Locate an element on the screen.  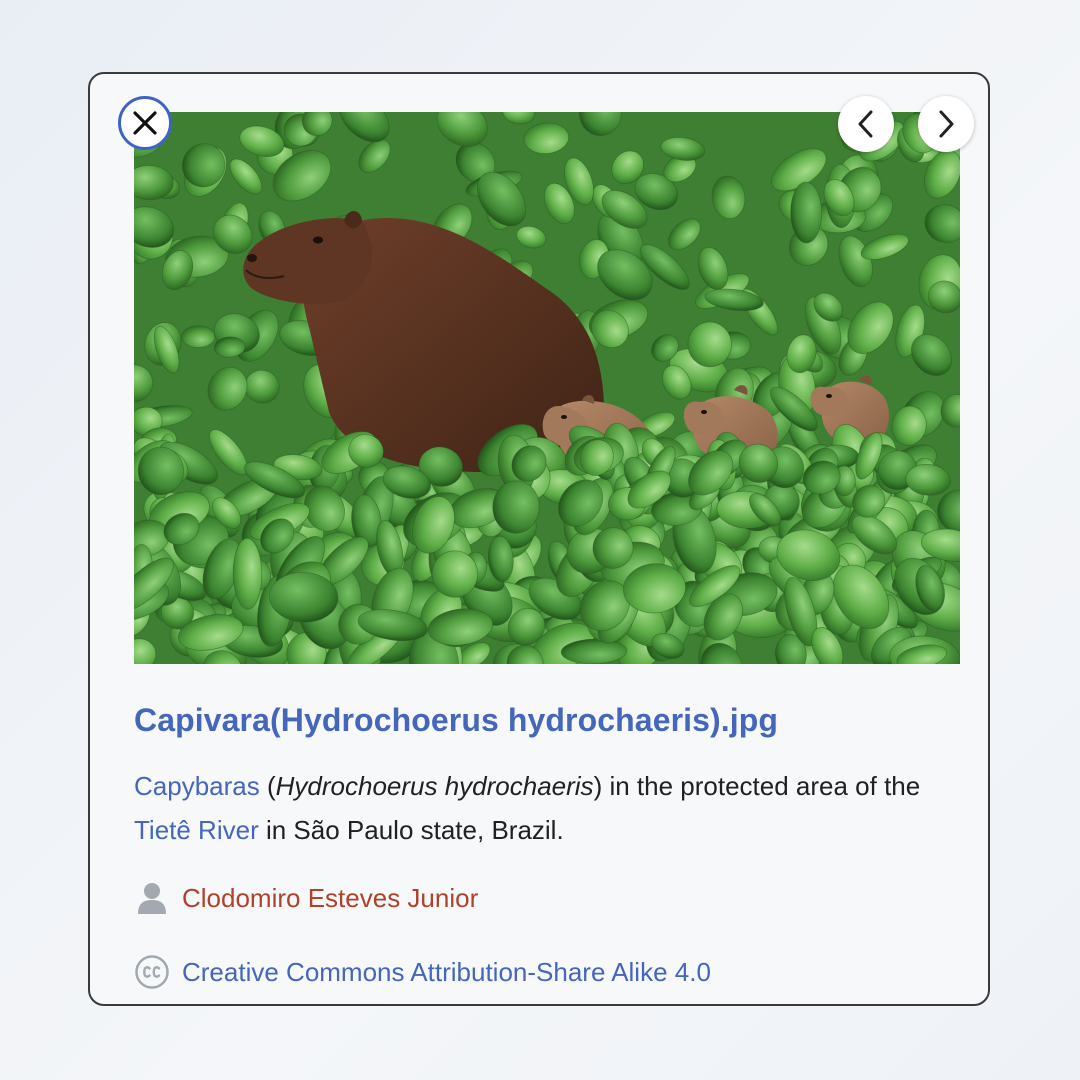
caption-text-1: ( is located at coordinates (267, 786).